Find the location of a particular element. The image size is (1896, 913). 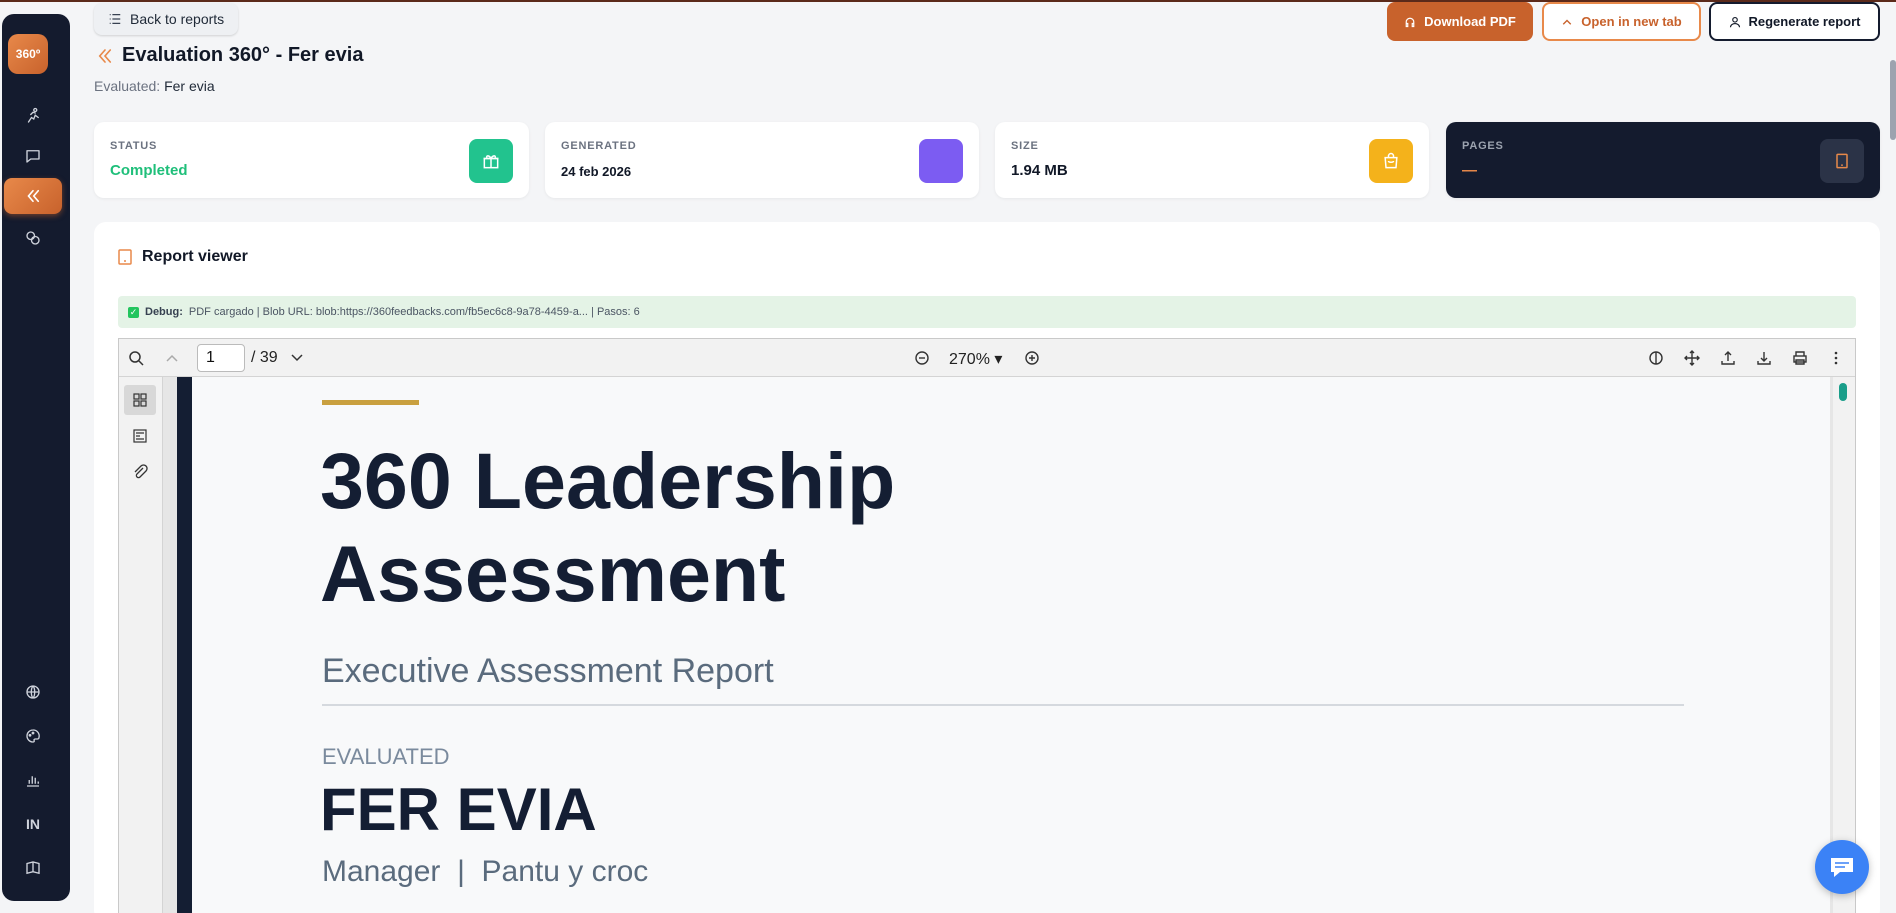

sidebar-item-reports is located at coordinates (33, 196).